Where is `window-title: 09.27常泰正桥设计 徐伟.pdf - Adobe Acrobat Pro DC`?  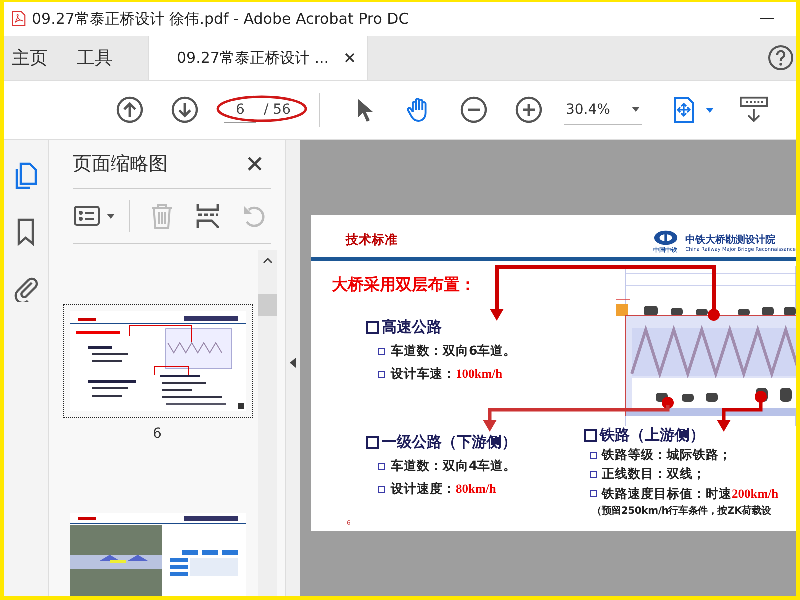 window-title: 09.27常泰正桥设计 徐伟.pdf - Adobe Acrobat Pro DC is located at coordinates (221, 19).